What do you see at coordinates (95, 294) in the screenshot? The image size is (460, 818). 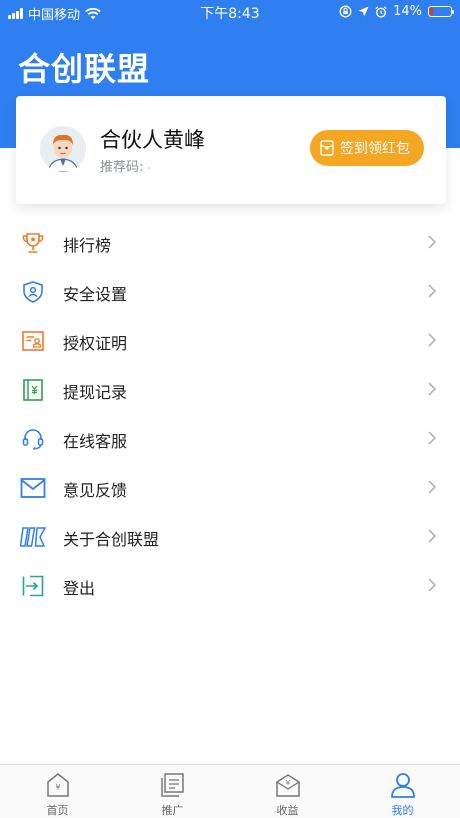 I see `menu-label: 安全设置` at bounding box center [95, 294].